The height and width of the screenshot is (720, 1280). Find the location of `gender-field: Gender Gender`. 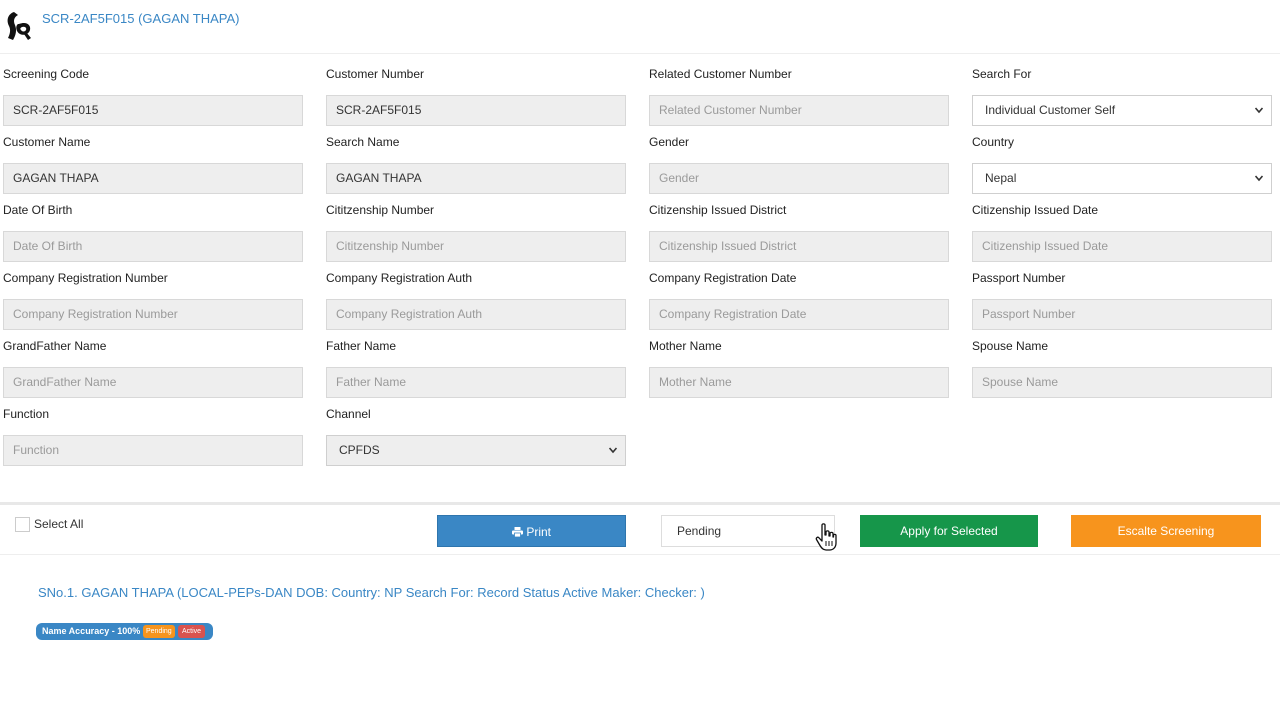

gender-field: Gender Gender is located at coordinates (799, 164).